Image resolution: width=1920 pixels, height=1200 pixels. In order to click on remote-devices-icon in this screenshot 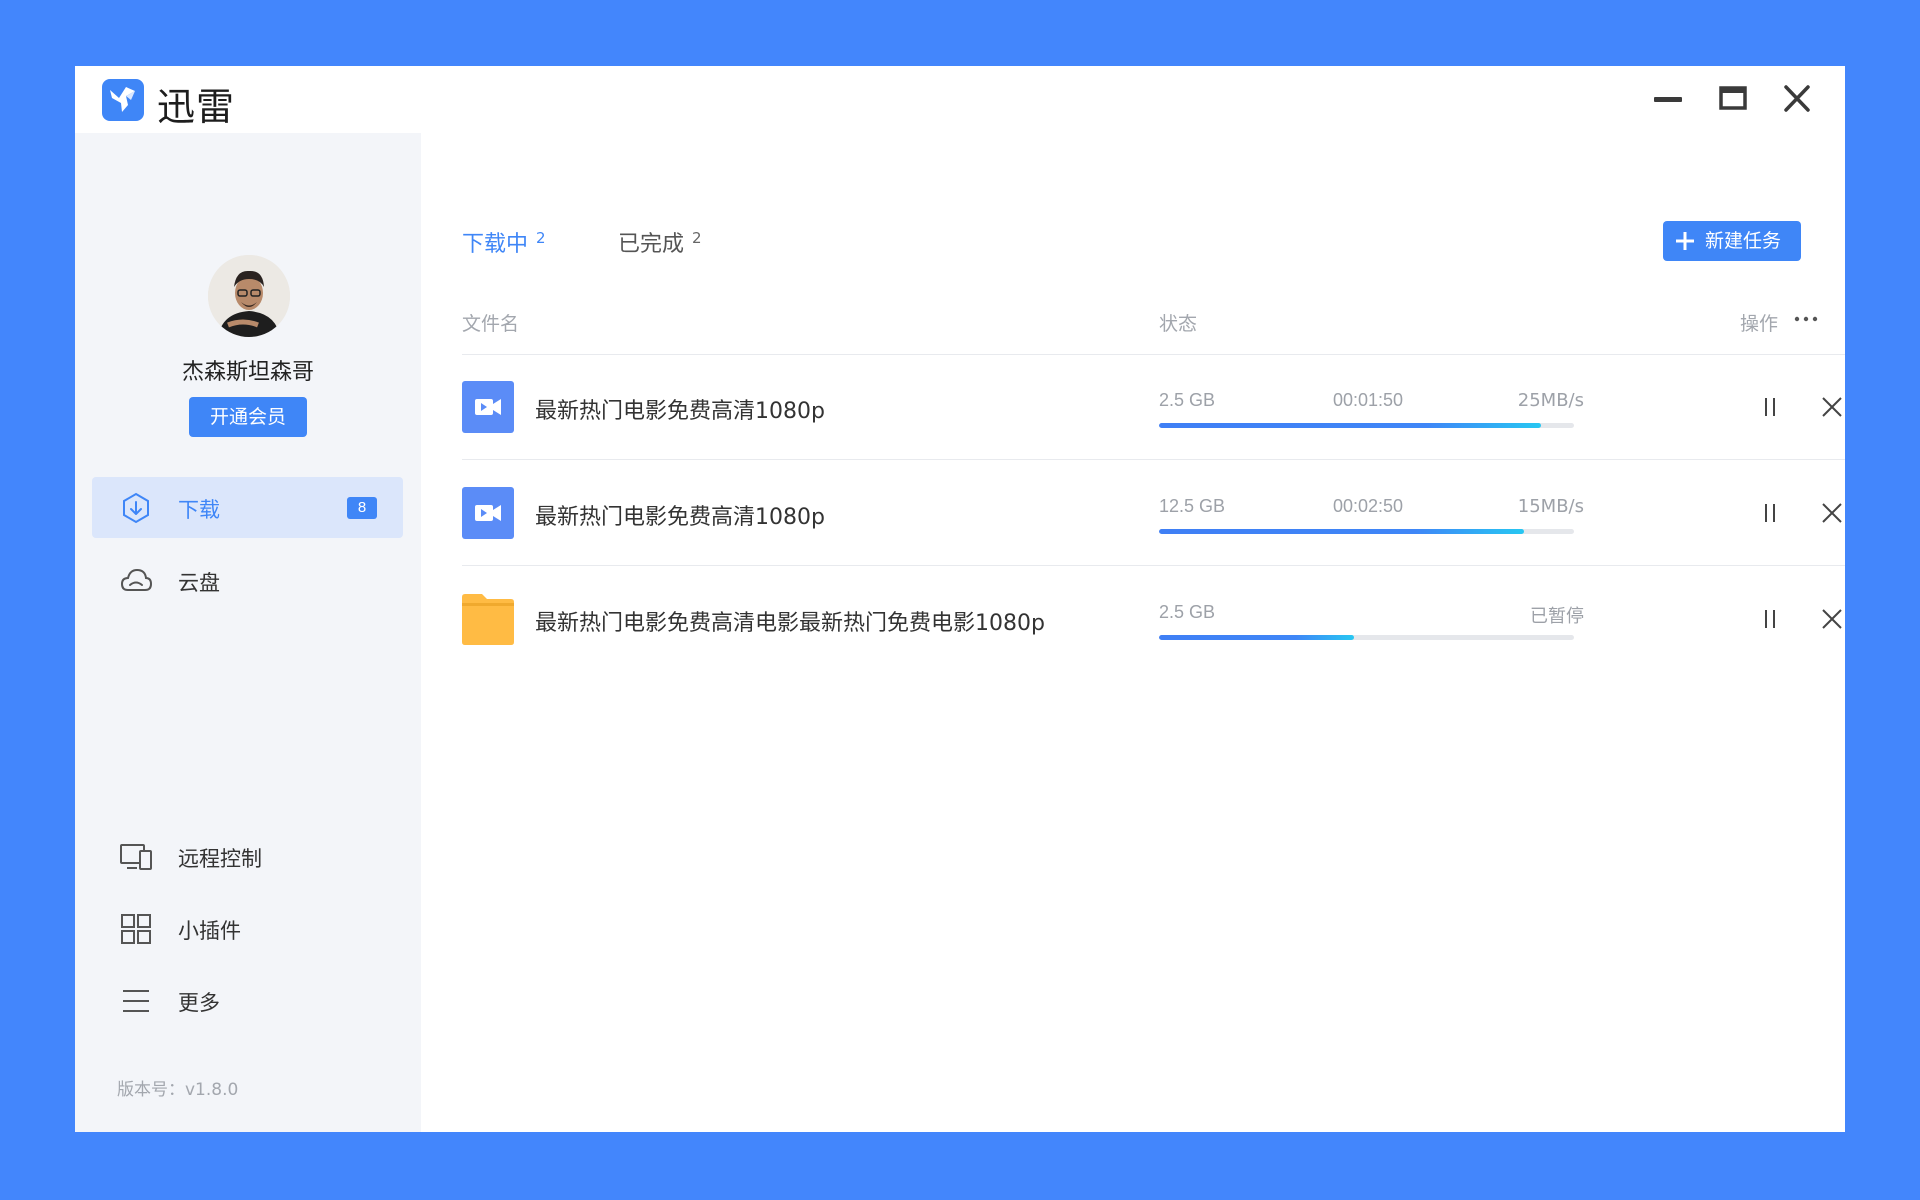, I will do `click(136, 857)`.